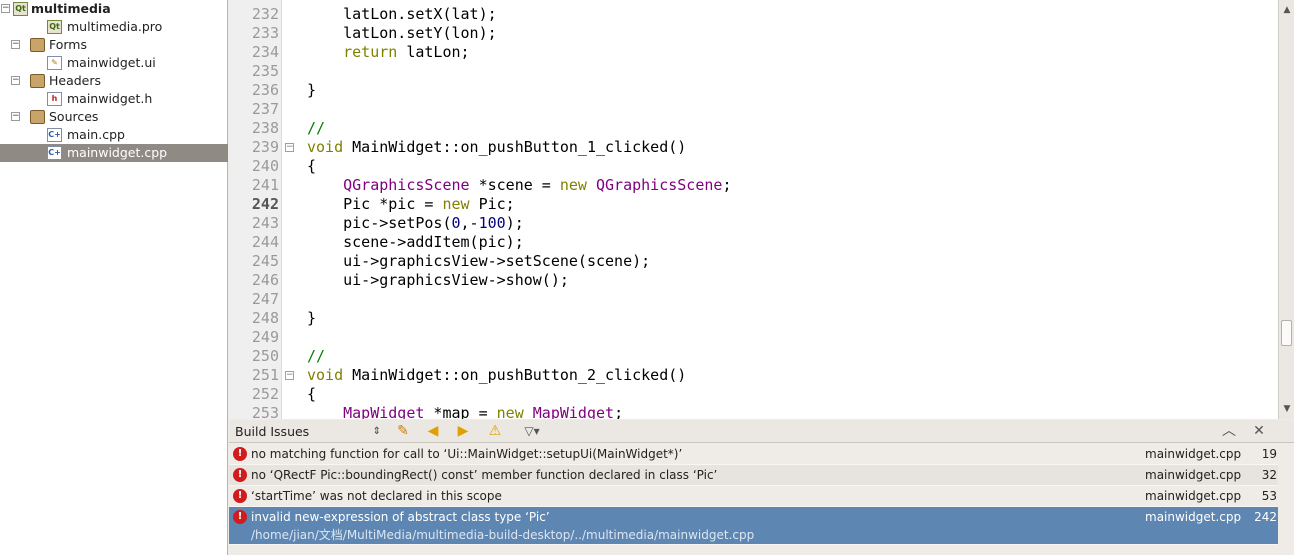 This screenshot has height=555, width=1294. I want to click on tree-folder-3: − Headers, so click(114, 81).